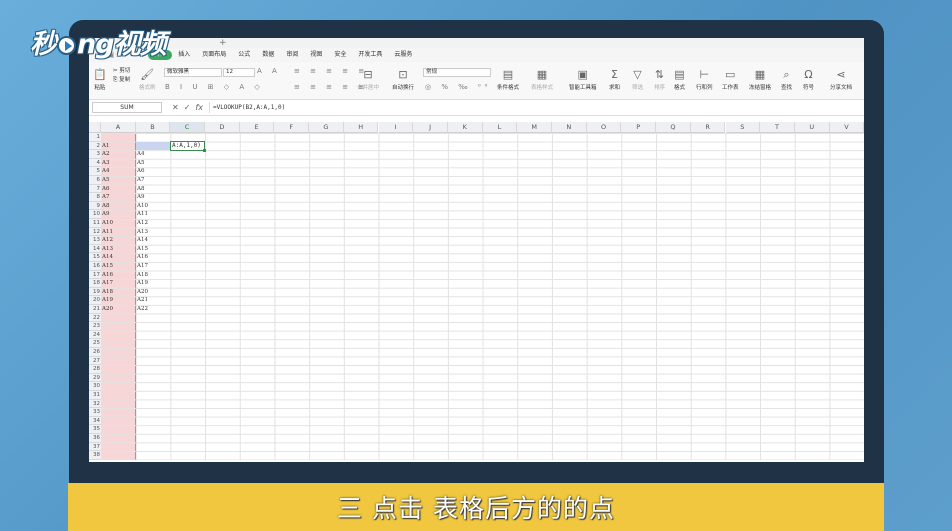 The width and height of the screenshot is (952, 531). I want to click on paste-button: 📋 粘贴, so click(100, 79).